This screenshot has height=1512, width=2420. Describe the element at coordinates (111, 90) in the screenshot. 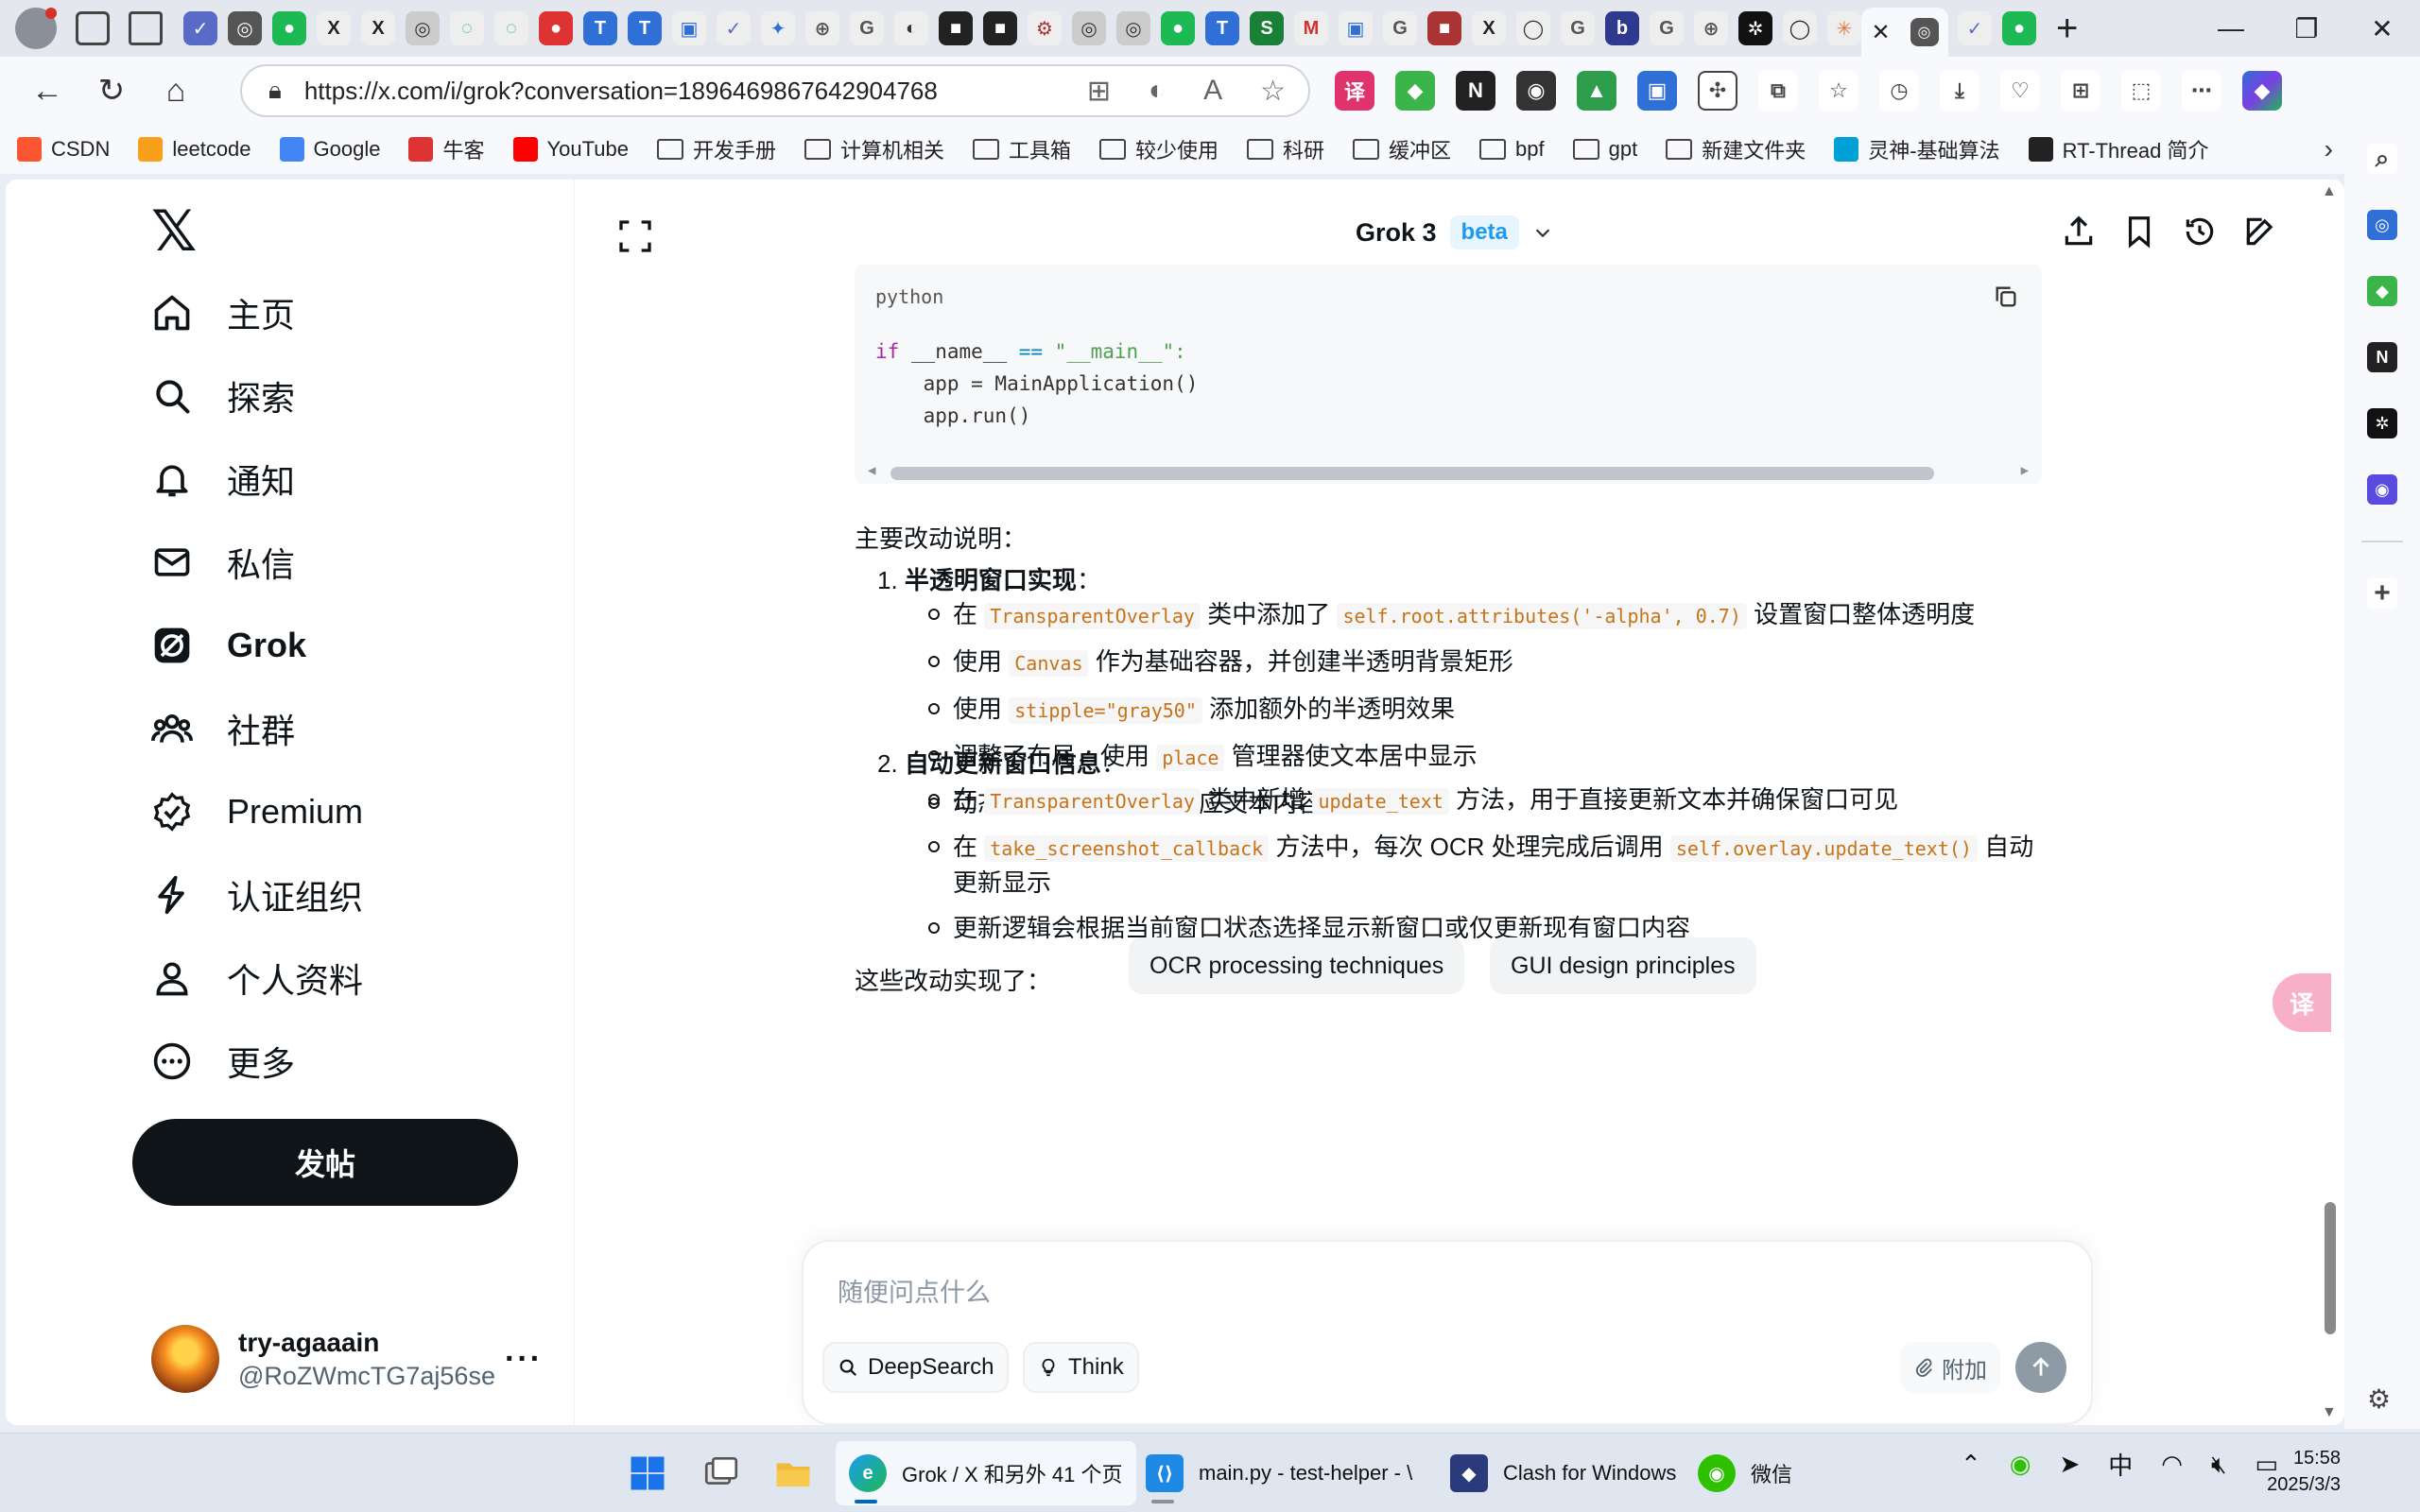

I see `reload-icon: ↻` at that location.